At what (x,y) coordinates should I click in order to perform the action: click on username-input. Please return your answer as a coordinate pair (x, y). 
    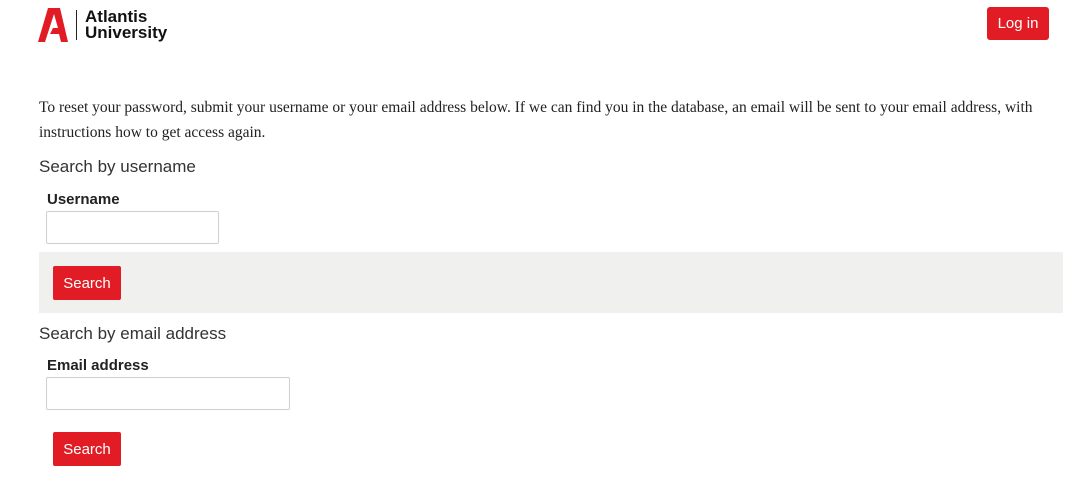
    Looking at the image, I should click on (132, 227).